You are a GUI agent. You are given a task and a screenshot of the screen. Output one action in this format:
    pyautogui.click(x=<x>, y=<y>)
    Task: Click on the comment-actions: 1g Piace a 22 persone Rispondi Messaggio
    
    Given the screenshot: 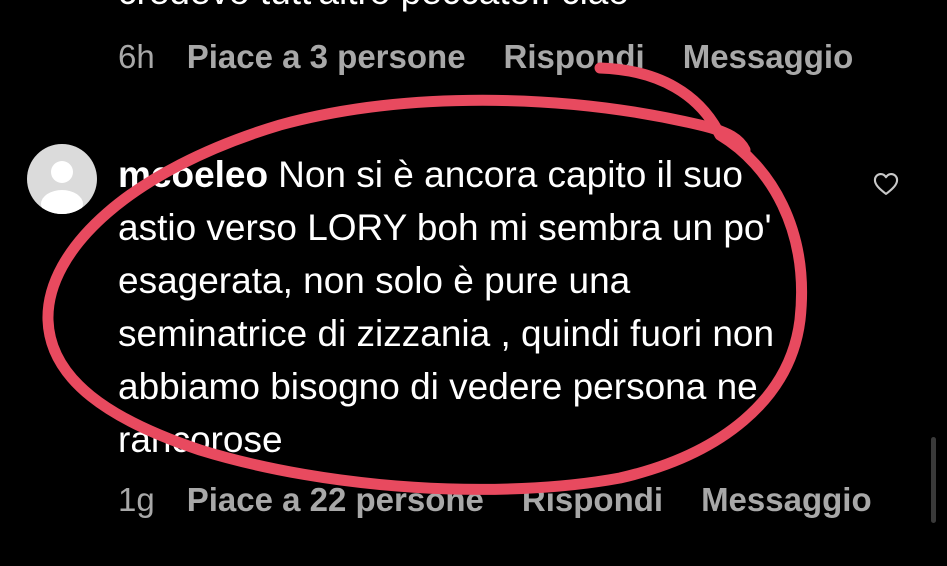 What is the action you would take?
    pyautogui.click(x=495, y=500)
    